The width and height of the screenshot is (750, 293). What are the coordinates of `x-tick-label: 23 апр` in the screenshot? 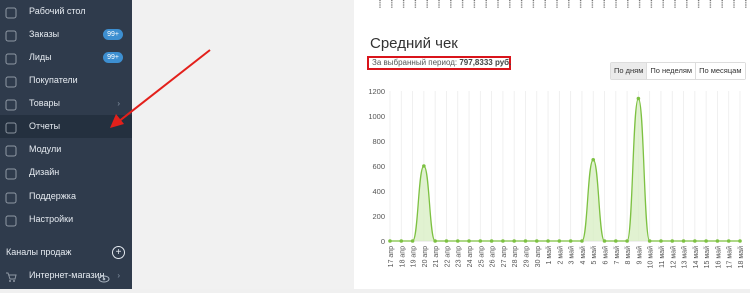 It's located at (459, 256).